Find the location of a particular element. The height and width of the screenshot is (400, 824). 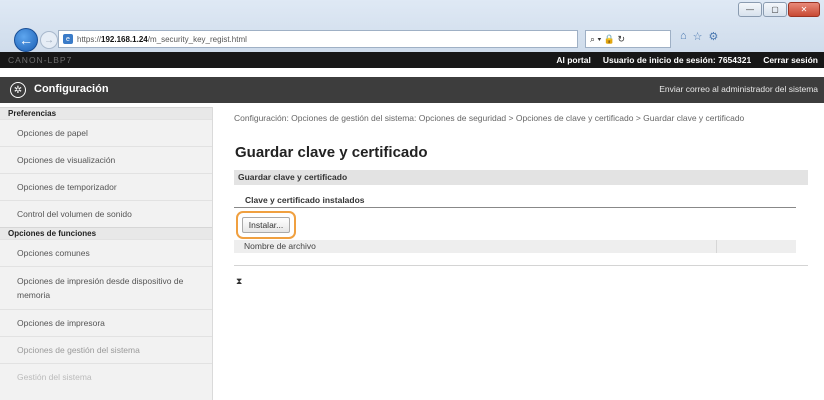

tools-icon: ⚙ is located at coordinates (714, 36).